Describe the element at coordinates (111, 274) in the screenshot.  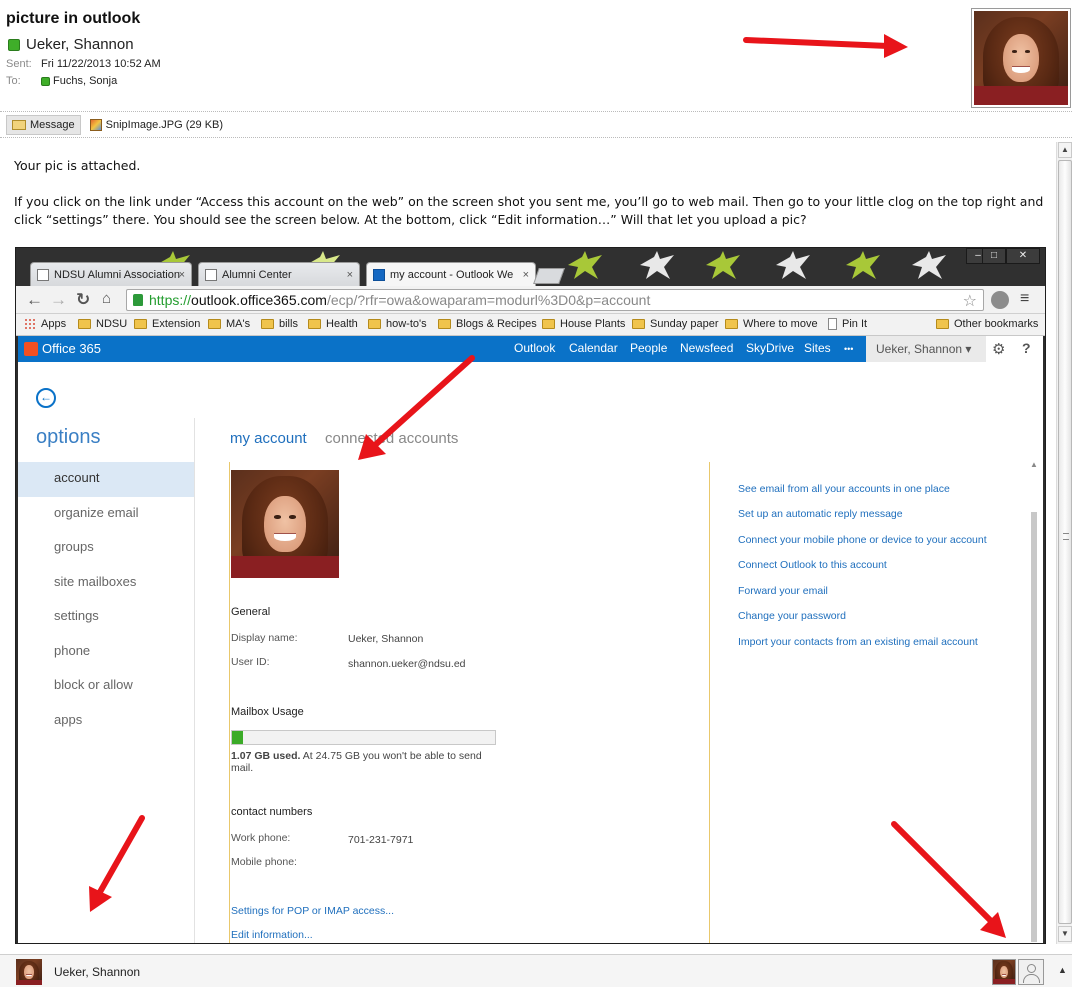
I see `browser-tab-ndsu-alumni: NDSU Alumni Association ×` at that location.